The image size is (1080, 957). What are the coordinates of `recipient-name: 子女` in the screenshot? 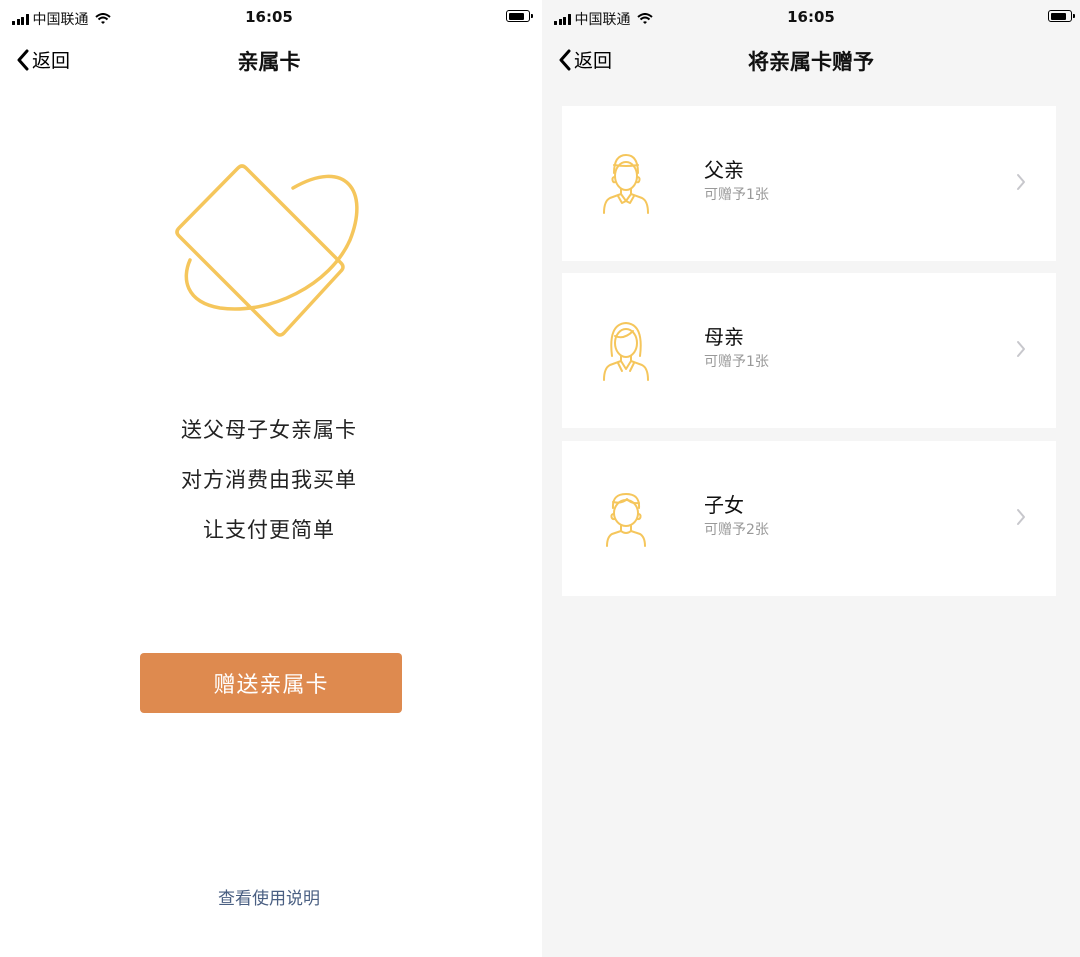 It's located at (724, 505).